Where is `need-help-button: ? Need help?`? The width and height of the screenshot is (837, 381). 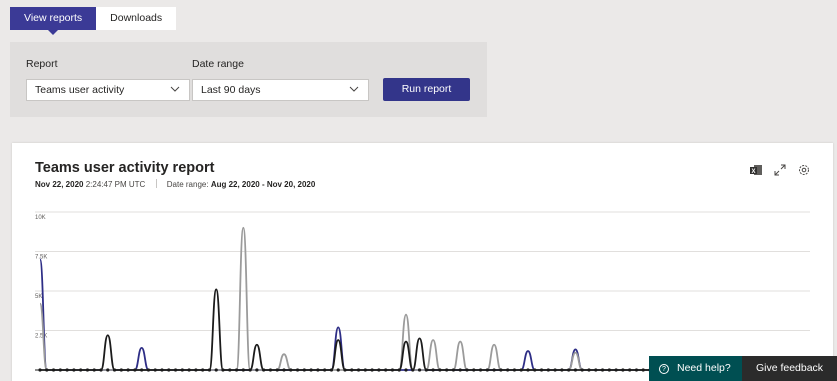
need-help-button: ? Need help? is located at coordinates (695, 368).